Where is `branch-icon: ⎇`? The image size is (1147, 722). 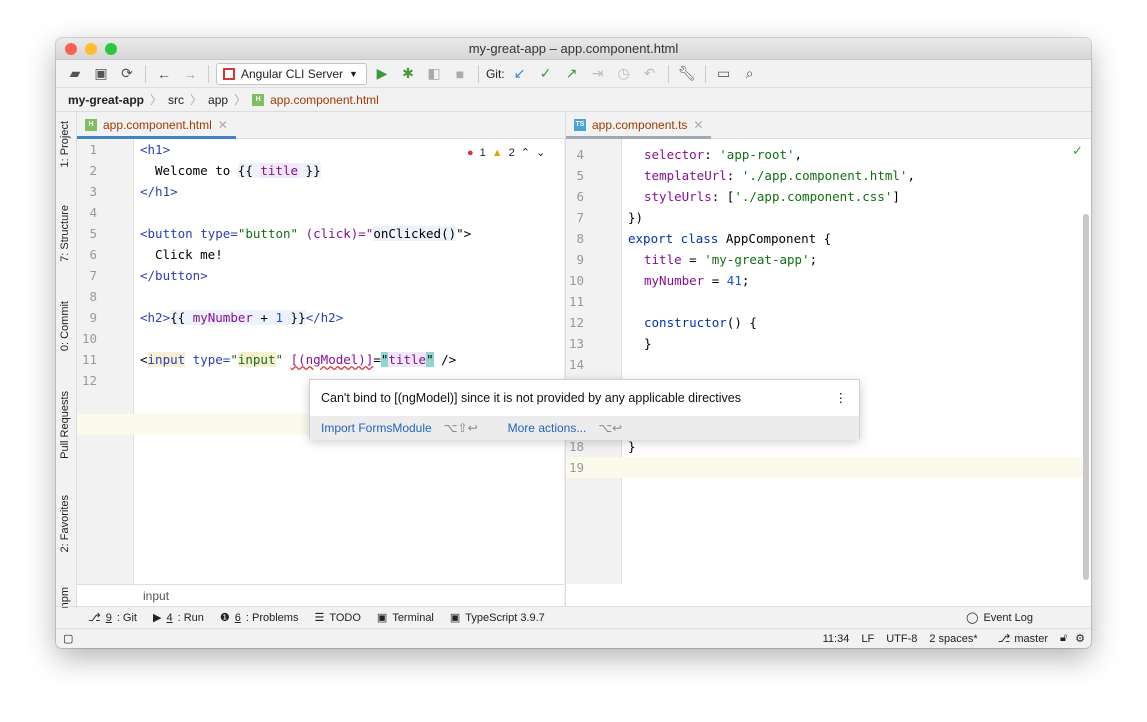 branch-icon: ⎇ is located at coordinates (1004, 639).